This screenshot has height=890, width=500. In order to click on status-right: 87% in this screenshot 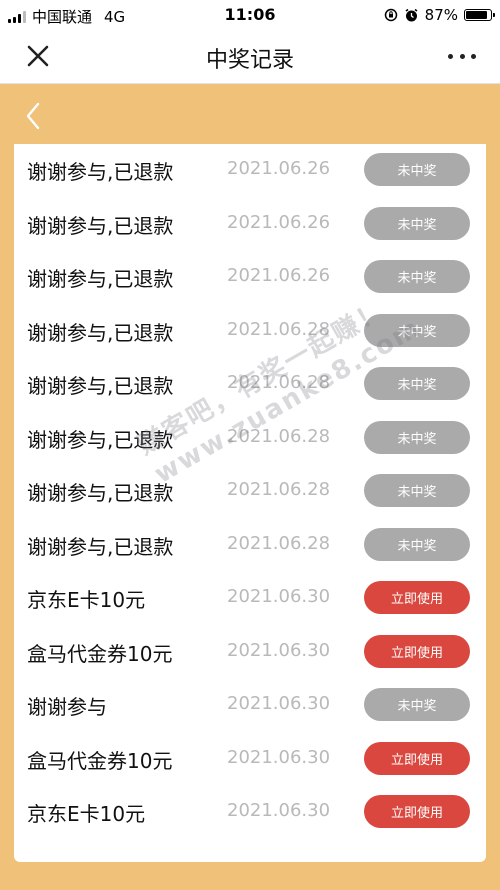, I will do `click(439, 15)`.